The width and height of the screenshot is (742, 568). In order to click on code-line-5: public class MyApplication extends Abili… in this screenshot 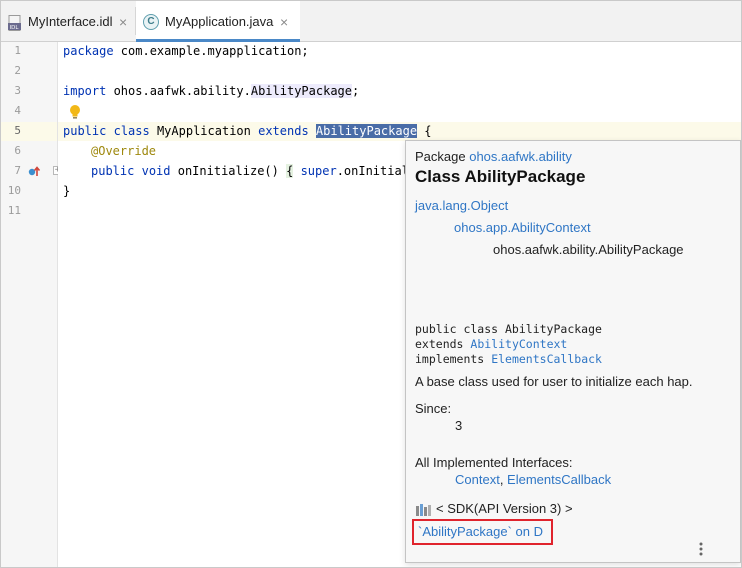, I will do `click(247, 131)`.